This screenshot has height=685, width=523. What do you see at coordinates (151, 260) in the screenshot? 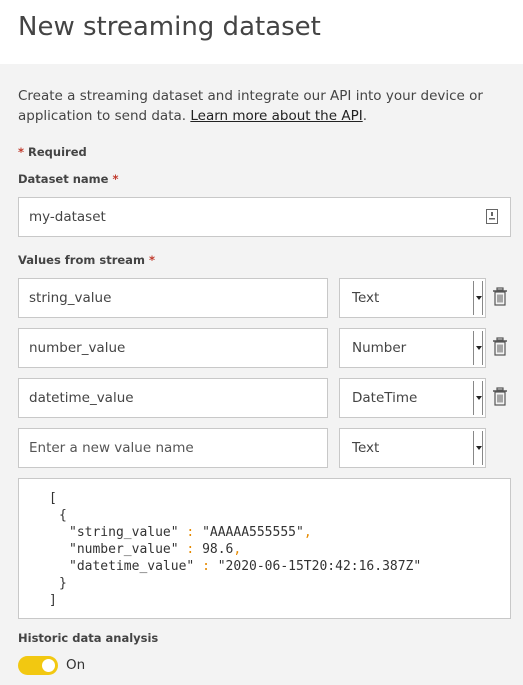
I see `values-asterisk: *` at bounding box center [151, 260].